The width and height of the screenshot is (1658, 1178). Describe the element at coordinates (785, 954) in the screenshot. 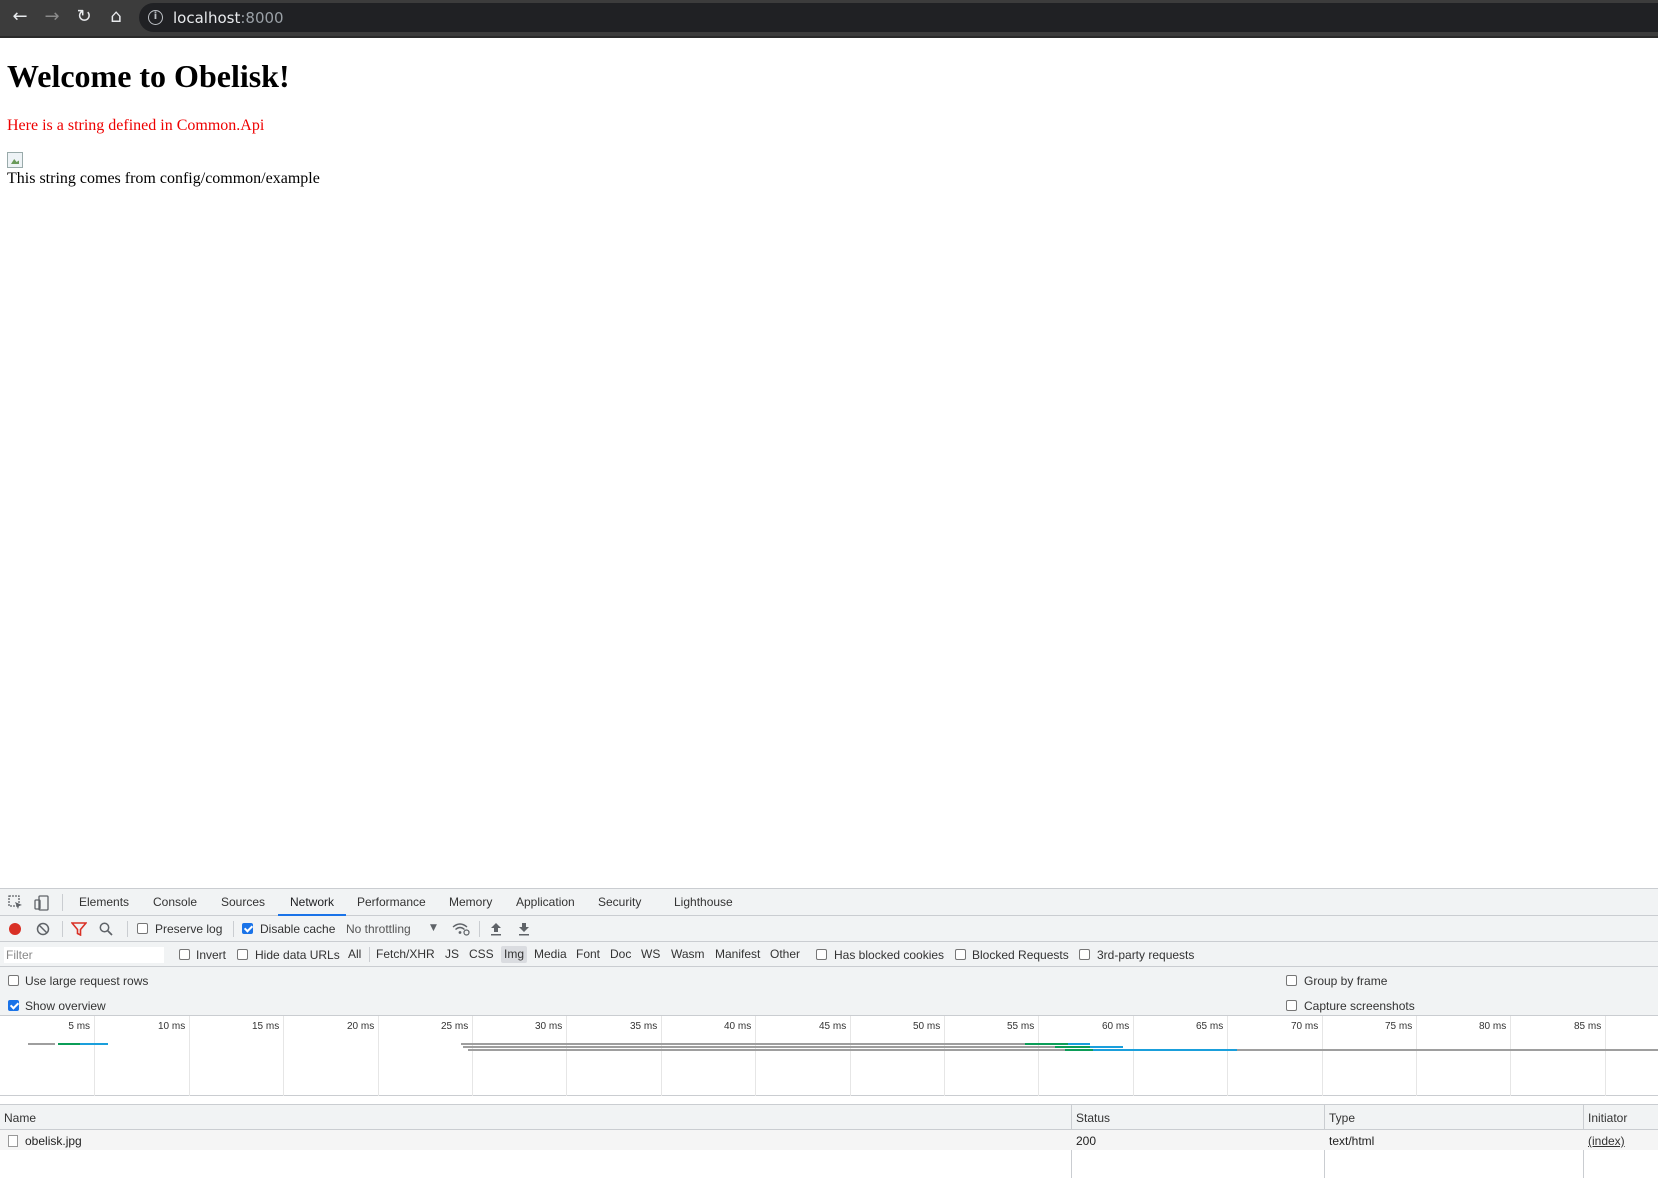

I see `filter-type-other: Other` at that location.